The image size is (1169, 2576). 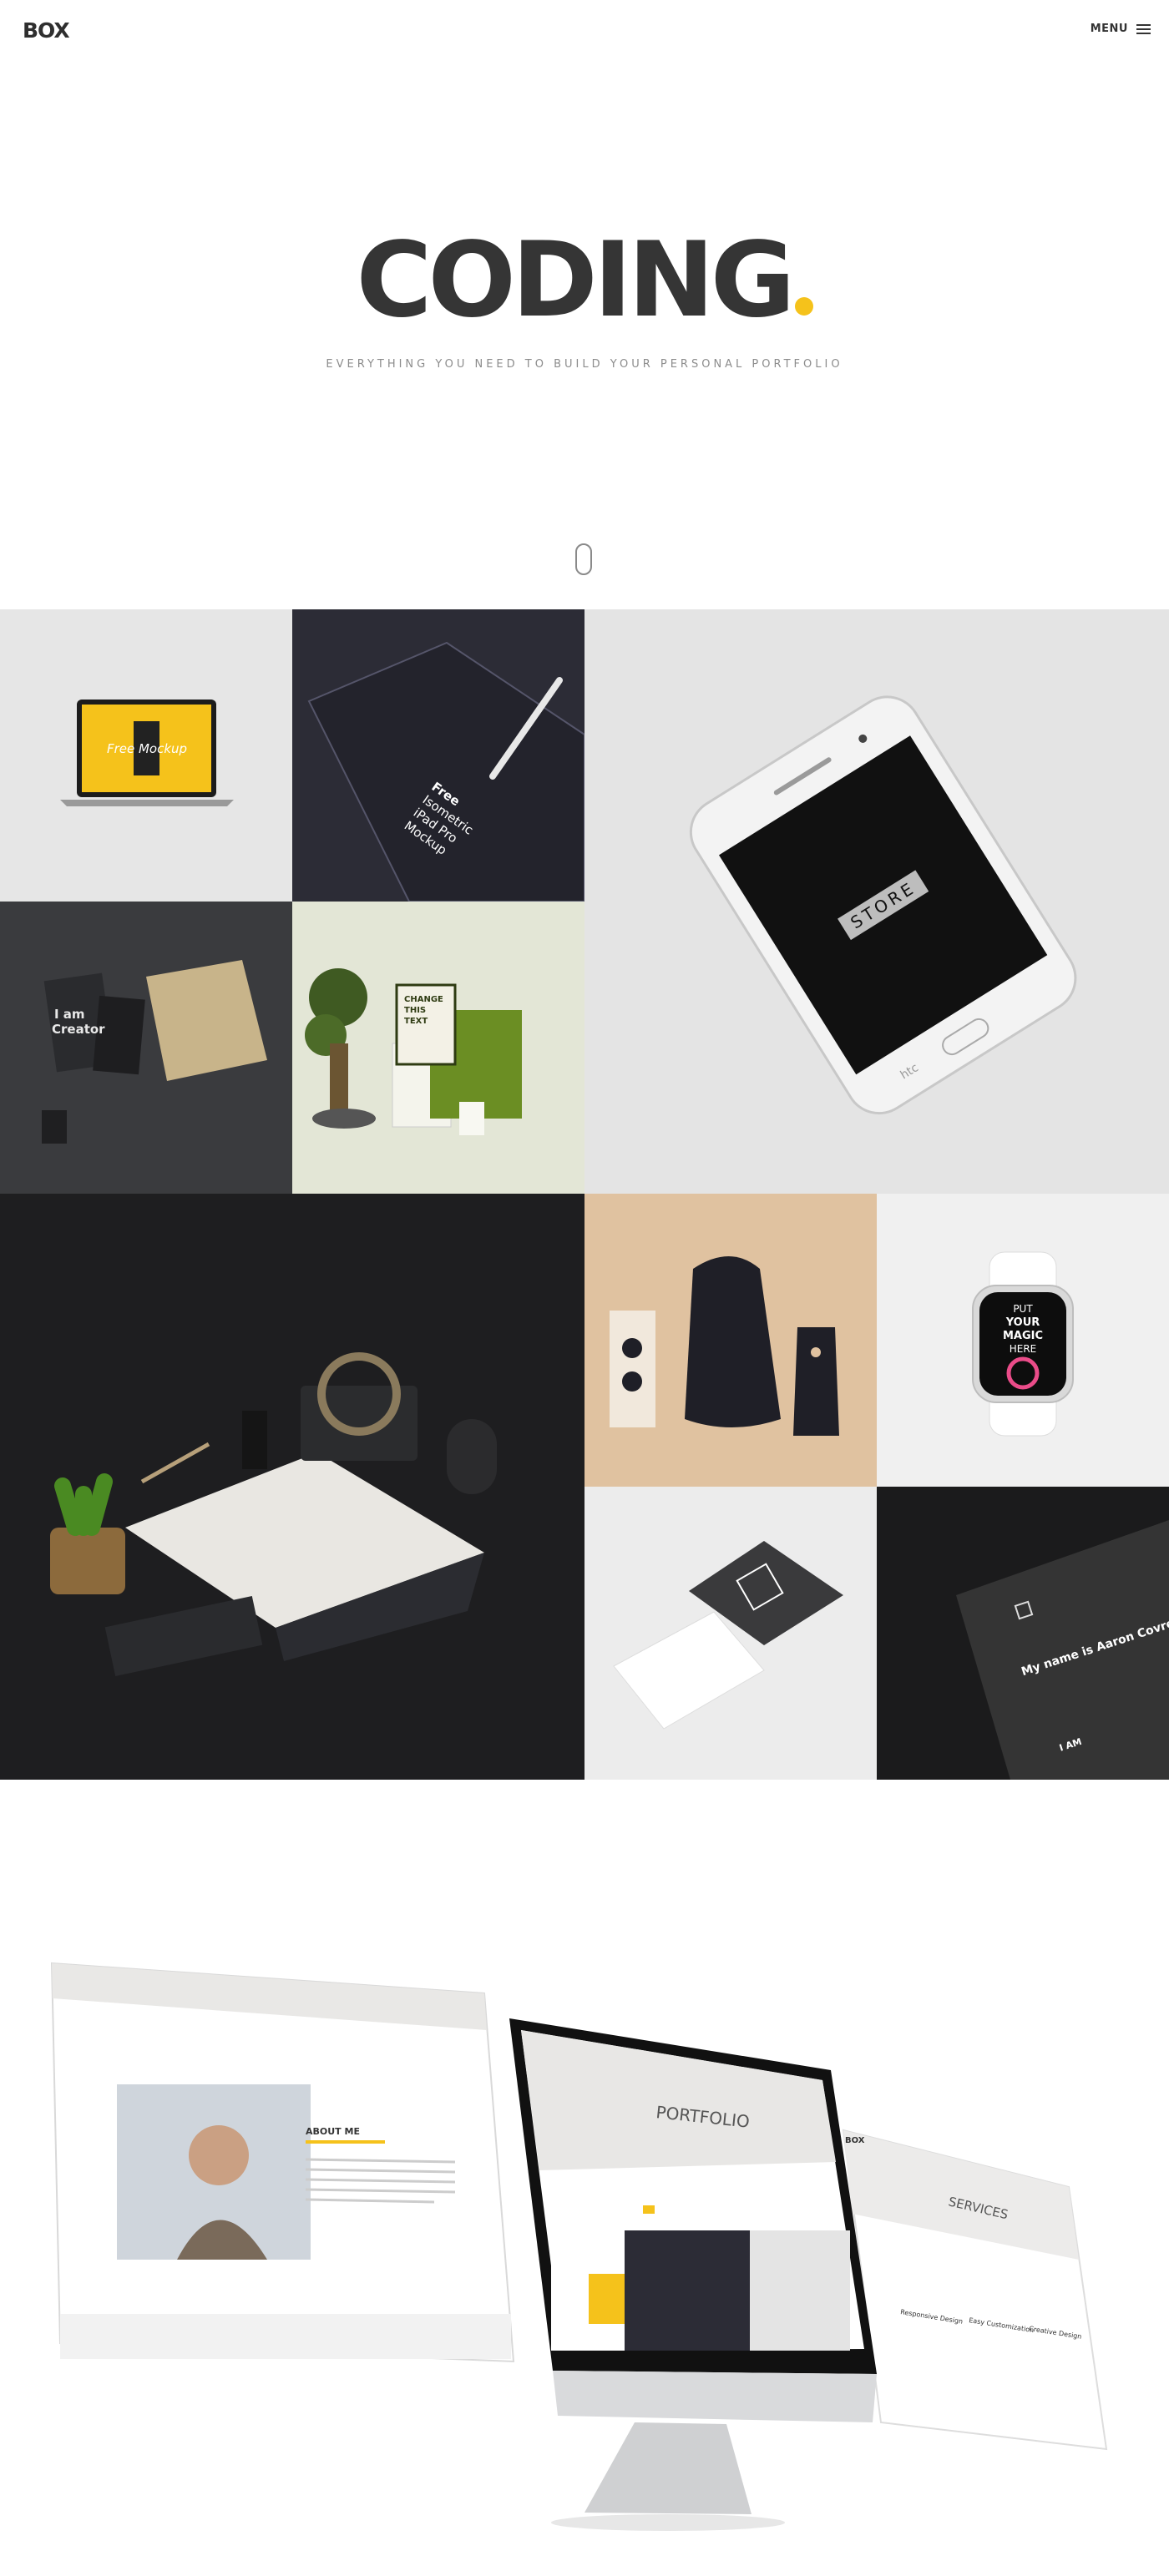 What do you see at coordinates (803, 306) in the screenshot?
I see `accent-dot` at bounding box center [803, 306].